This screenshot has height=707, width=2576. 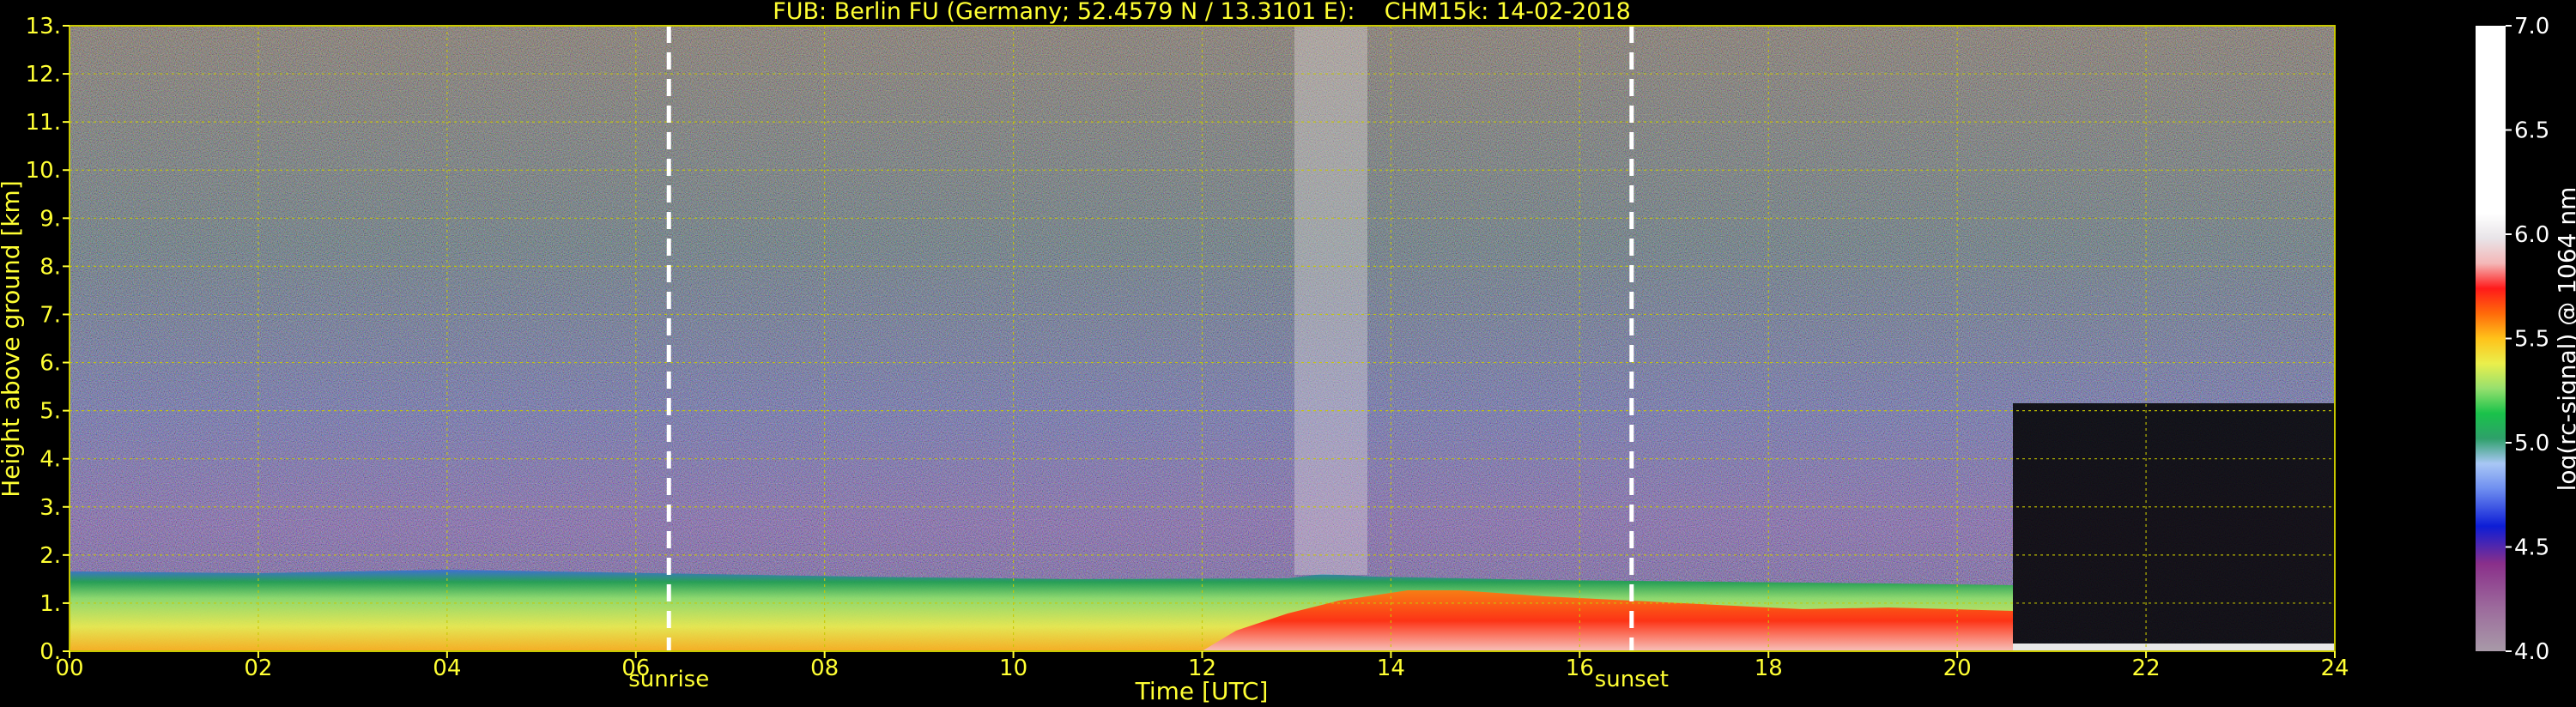 What do you see at coordinates (635, 668) in the screenshot?
I see `x-tick-label: 06` at bounding box center [635, 668].